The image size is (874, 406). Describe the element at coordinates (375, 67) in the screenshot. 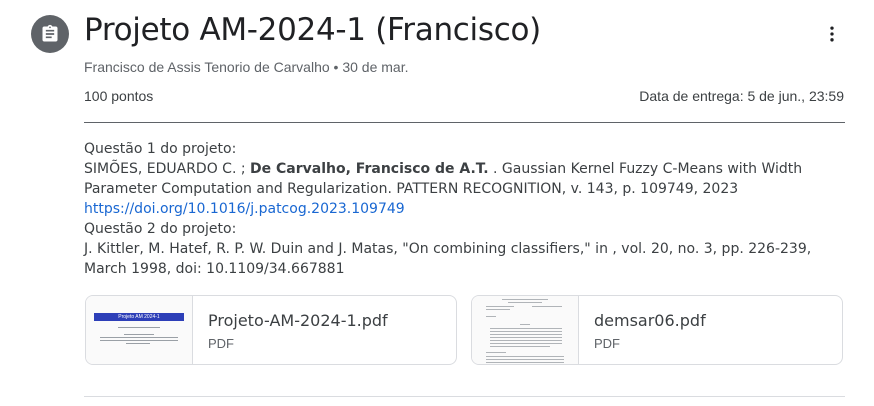

I see `post-date: 30 de mar.` at that location.